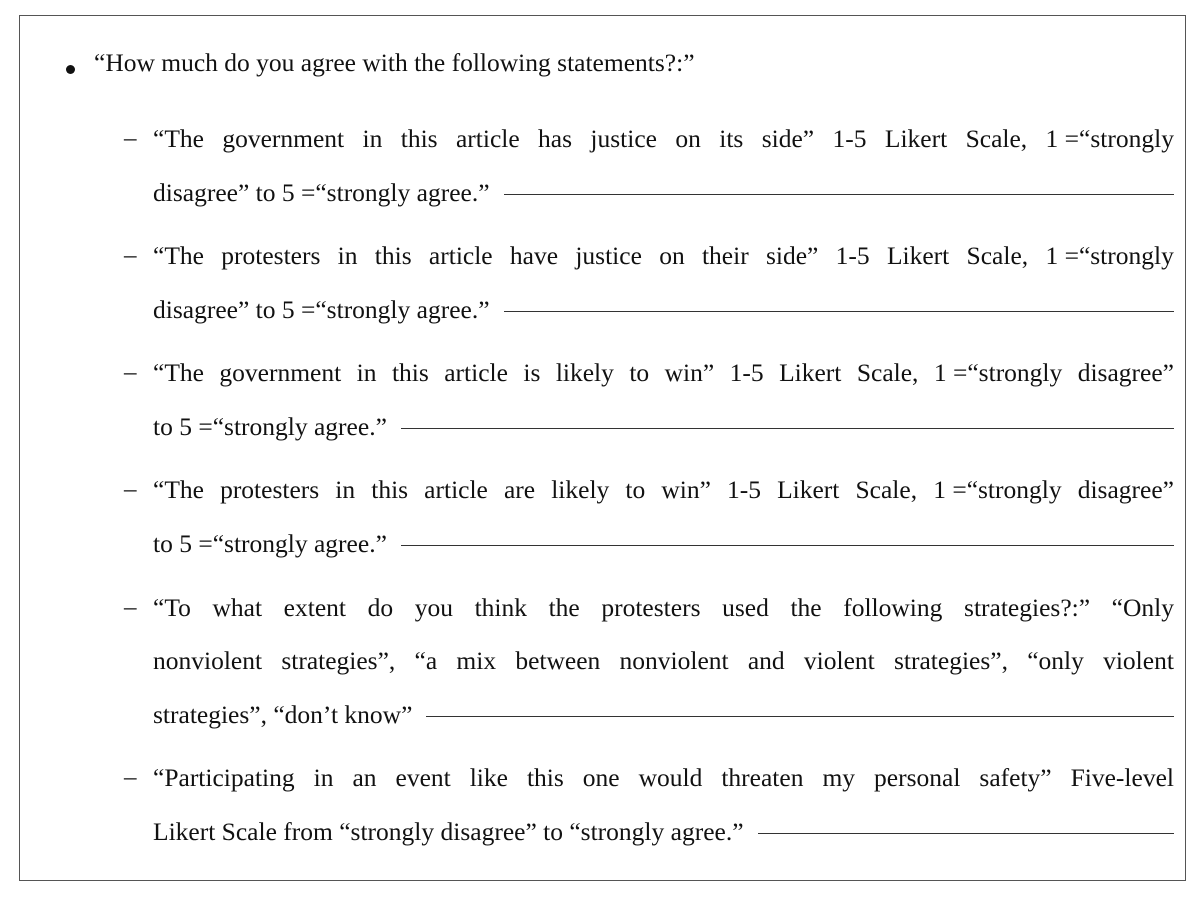  Describe the element at coordinates (283, 714) in the screenshot. I see `item-5-text: strategies”, “don’t know”` at that location.